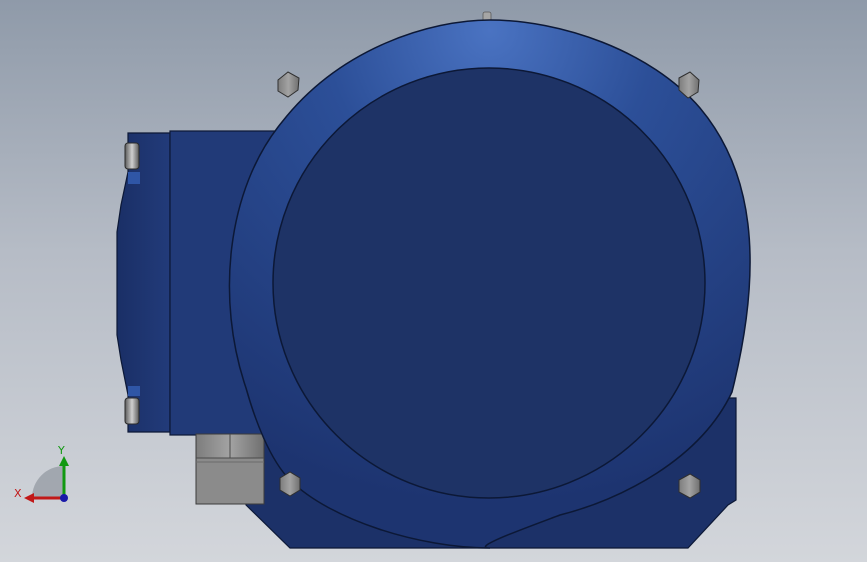 The width and height of the screenshot is (867, 562). I want to click on side-bolt-top, so click(132, 156).